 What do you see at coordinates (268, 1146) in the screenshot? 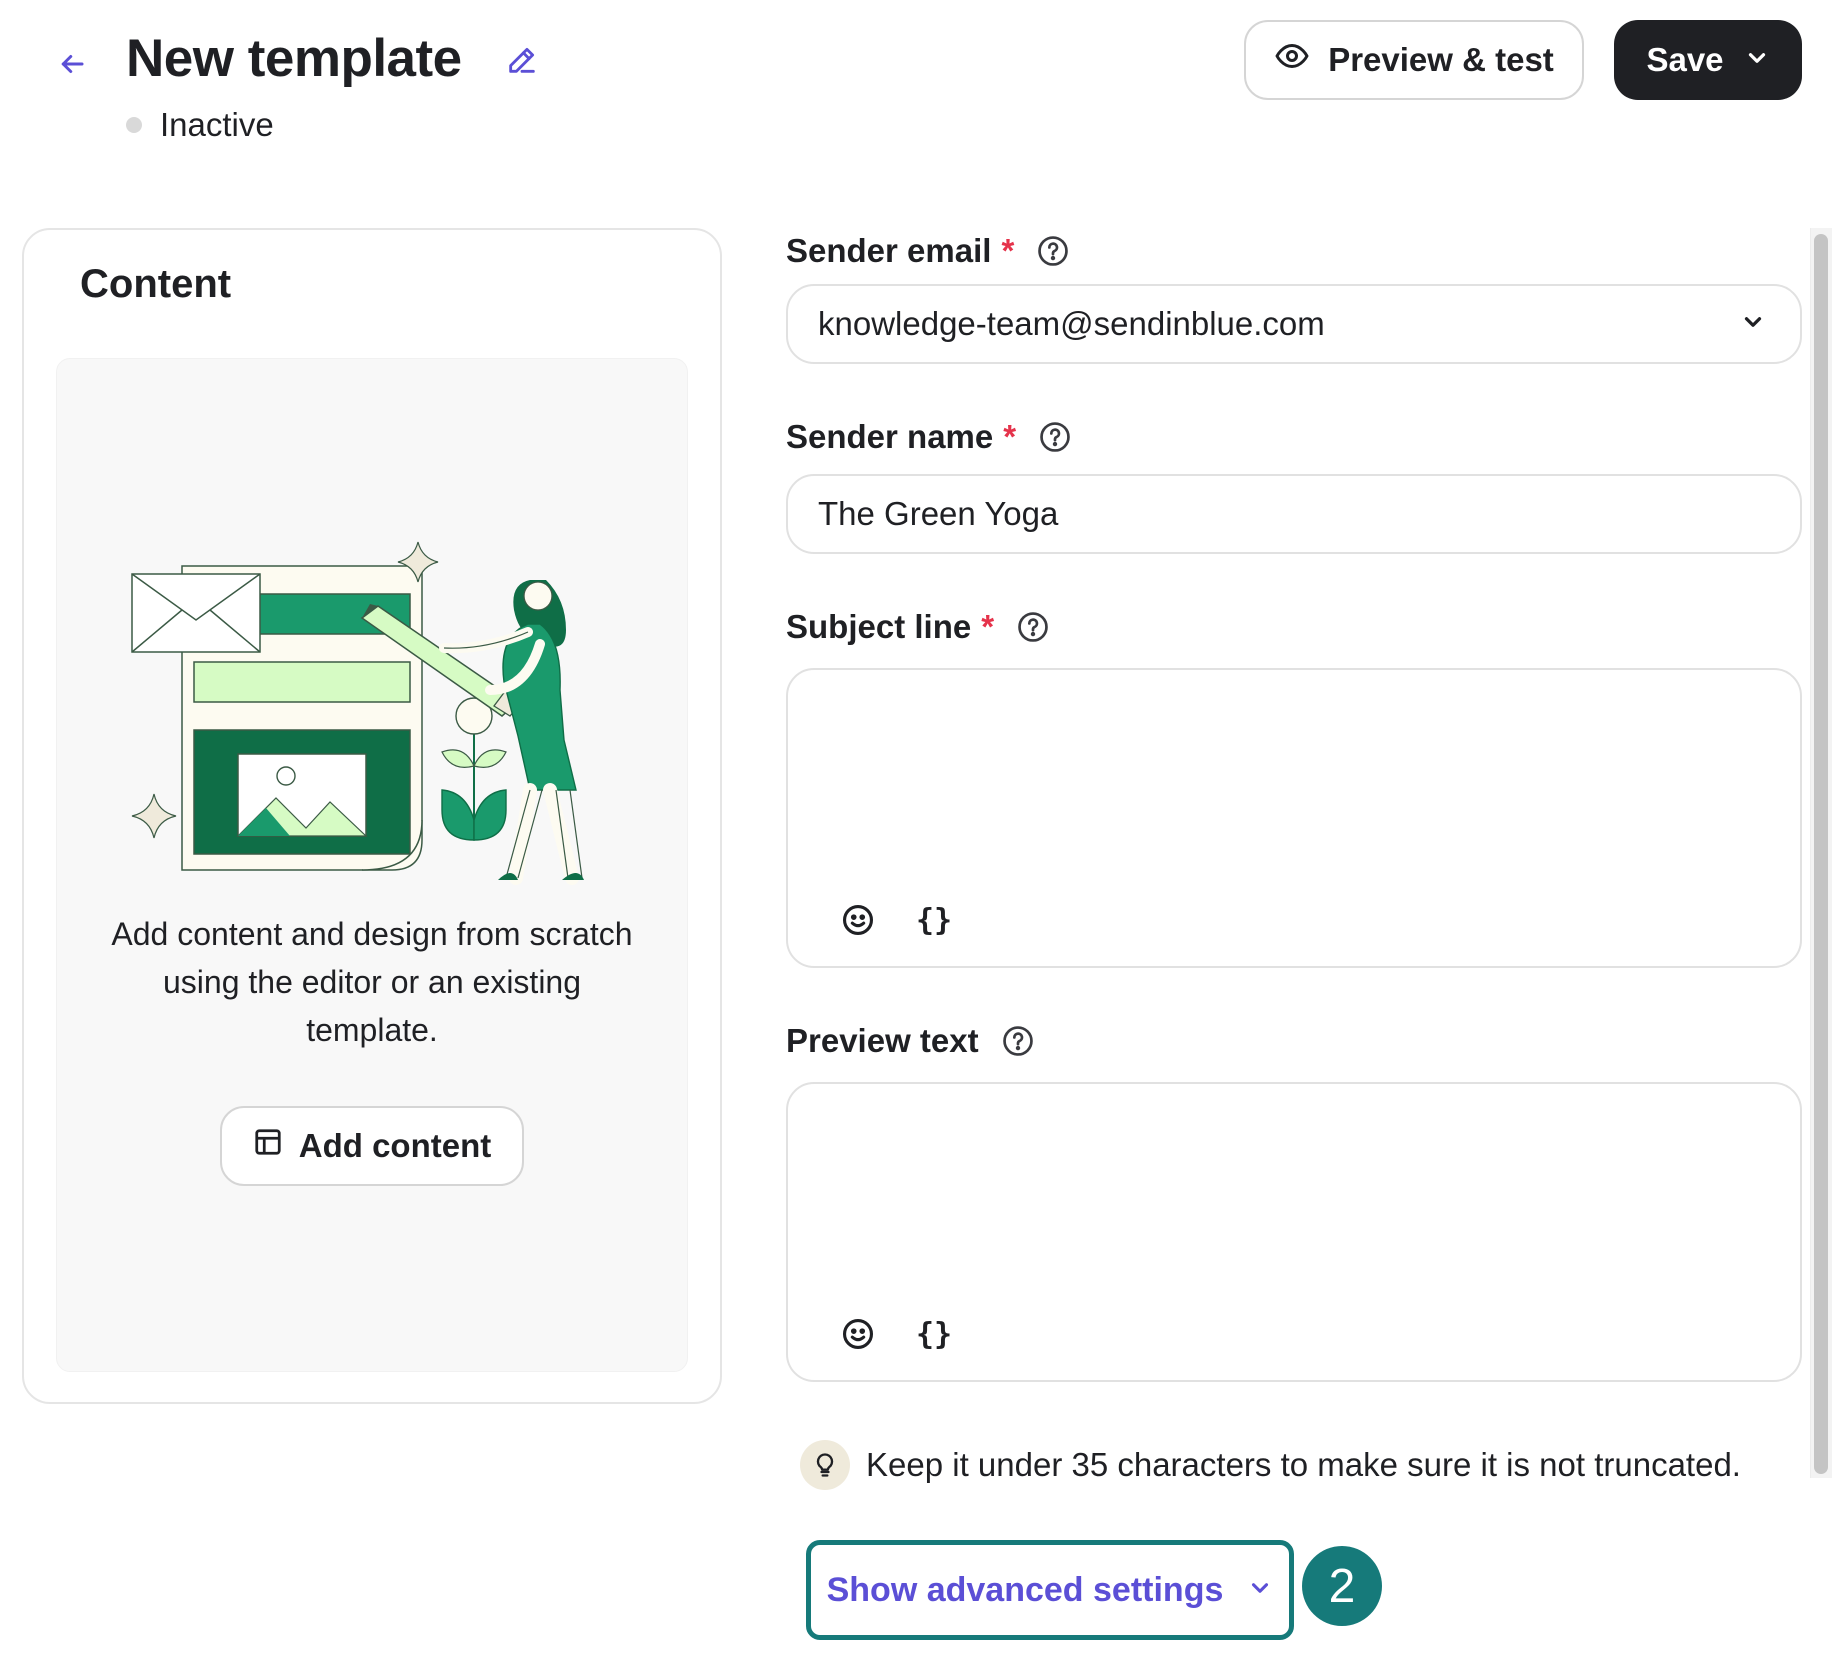
I see `layout-icon` at bounding box center [268, 1146].